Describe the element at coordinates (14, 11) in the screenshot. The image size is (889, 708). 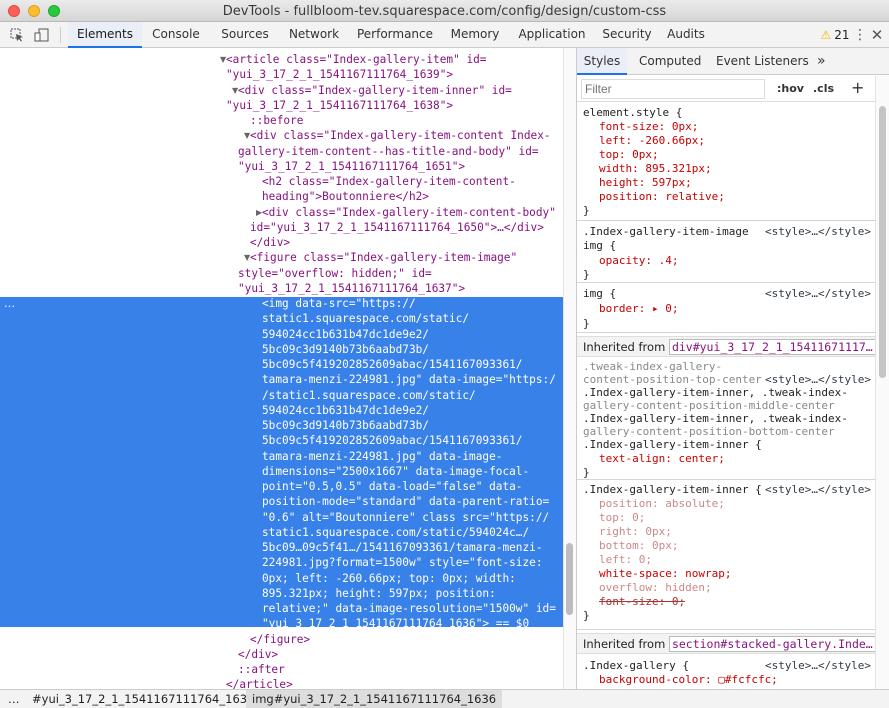
I see `close-window-button` at that location.